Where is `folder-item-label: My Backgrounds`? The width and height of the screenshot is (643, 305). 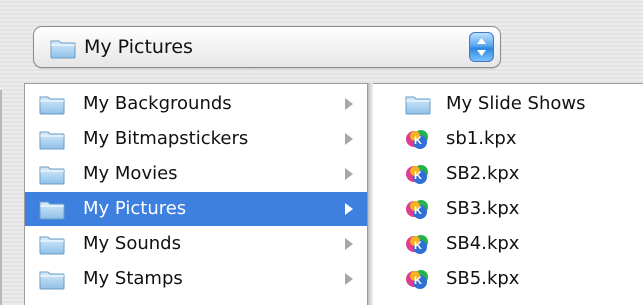
folder-item-label: My Backgrounds is located at coordinates (157, 103).